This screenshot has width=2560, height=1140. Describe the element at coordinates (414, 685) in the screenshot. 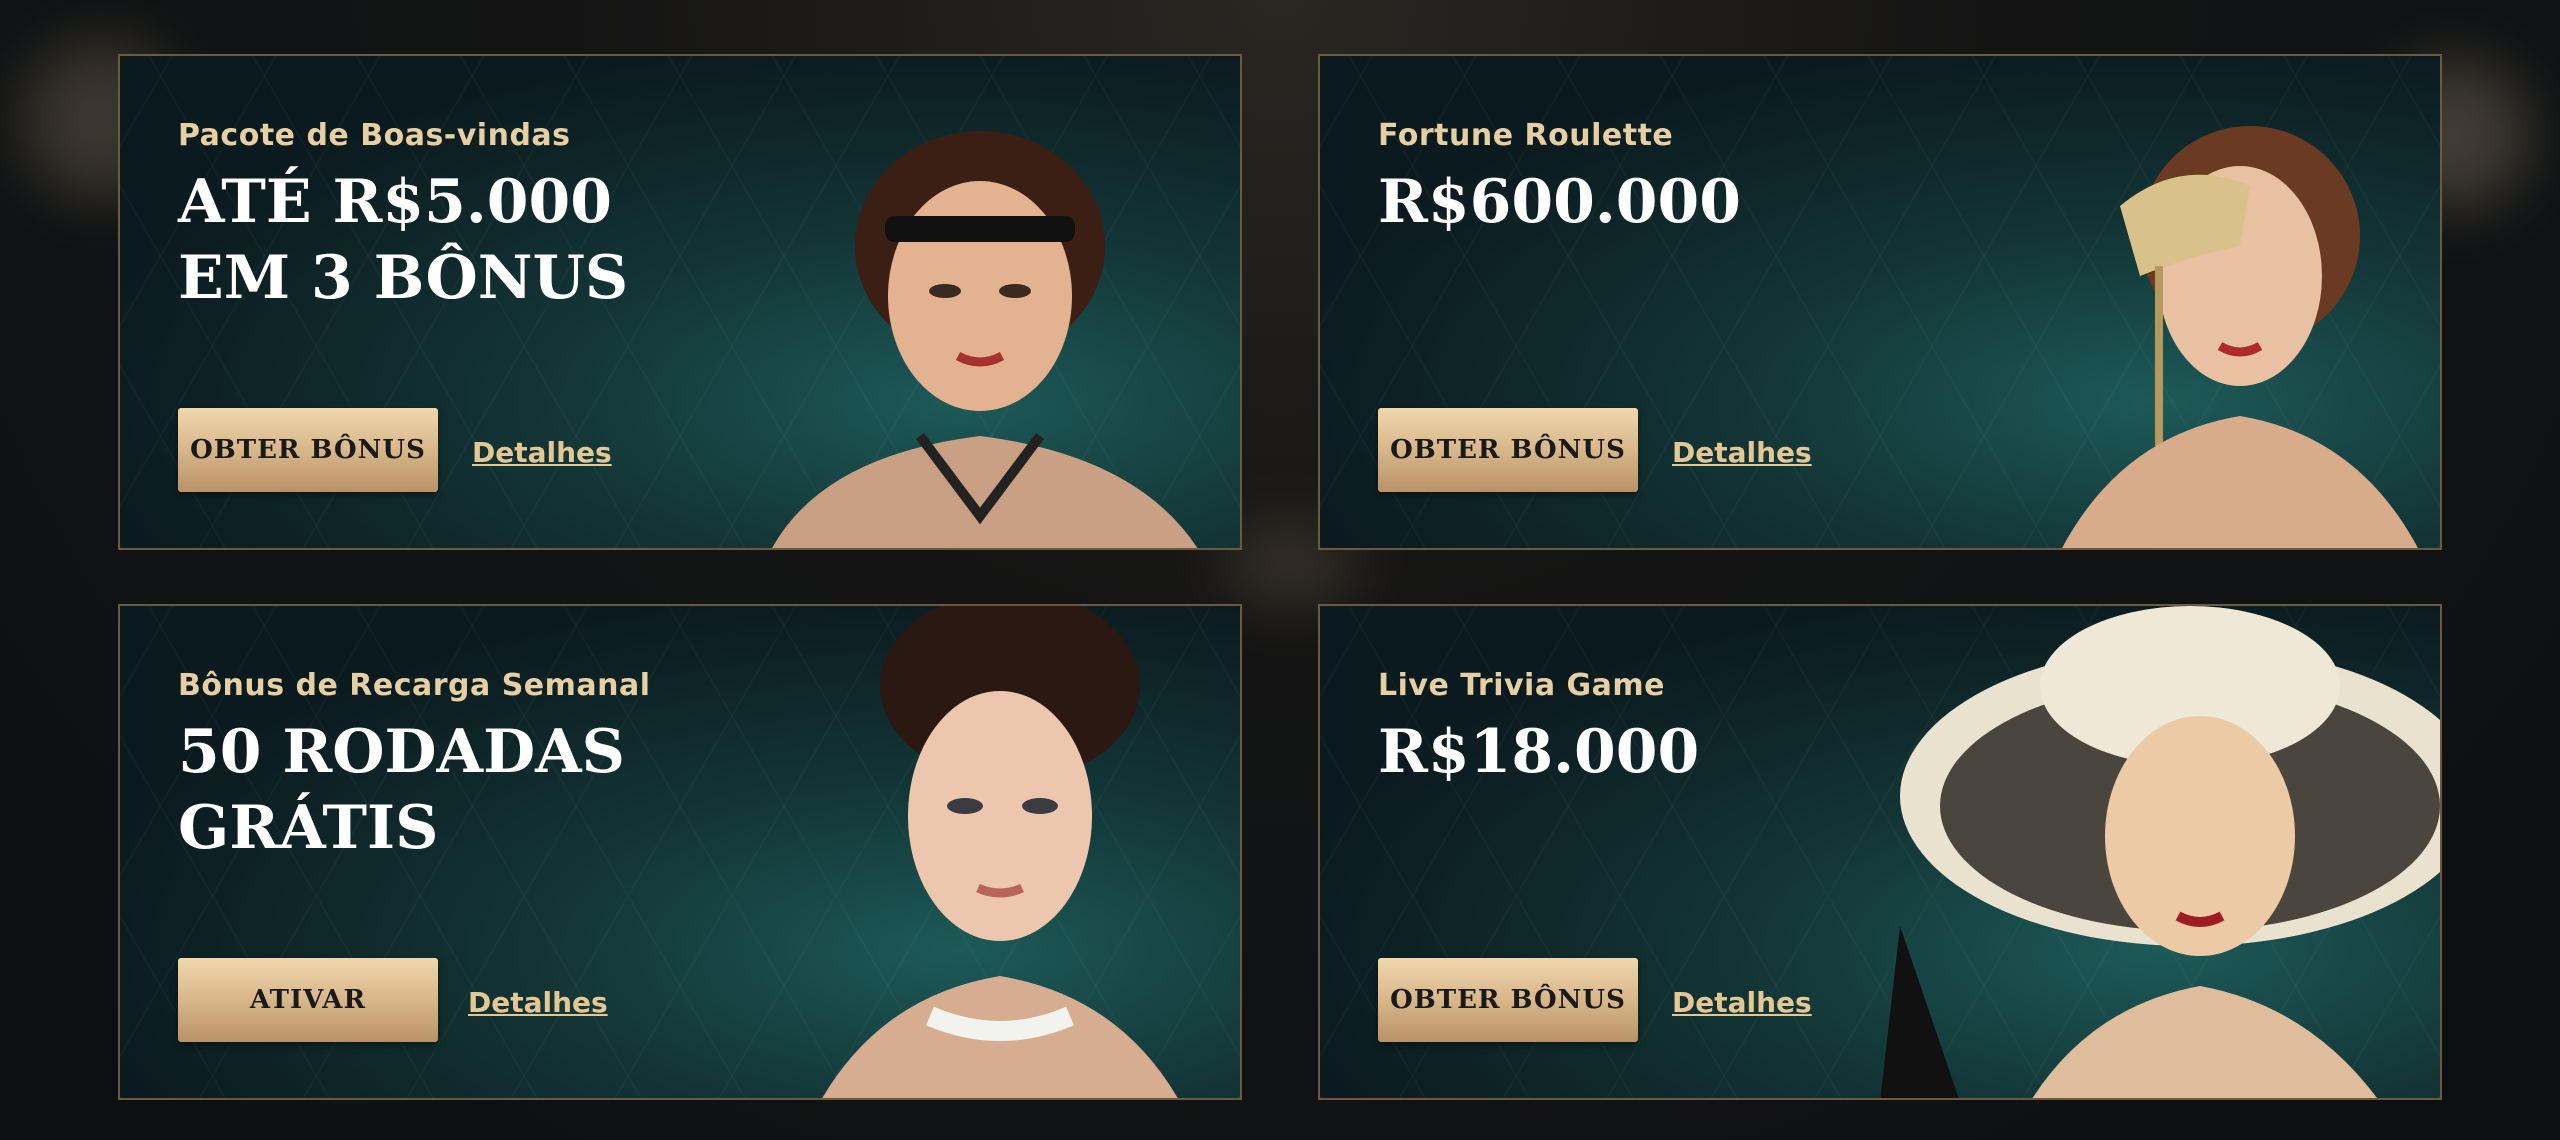

I see `card-subtitle: Bônus de Recarga Semanal` at that location.